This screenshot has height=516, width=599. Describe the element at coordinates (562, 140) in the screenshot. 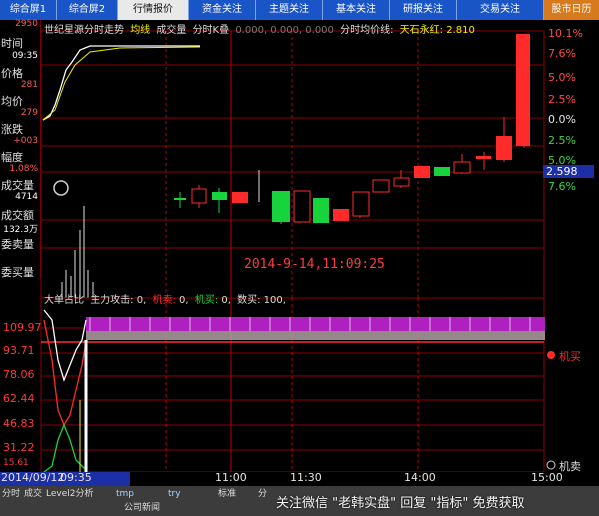

I see `scale-n1: 2.5%` at that location.